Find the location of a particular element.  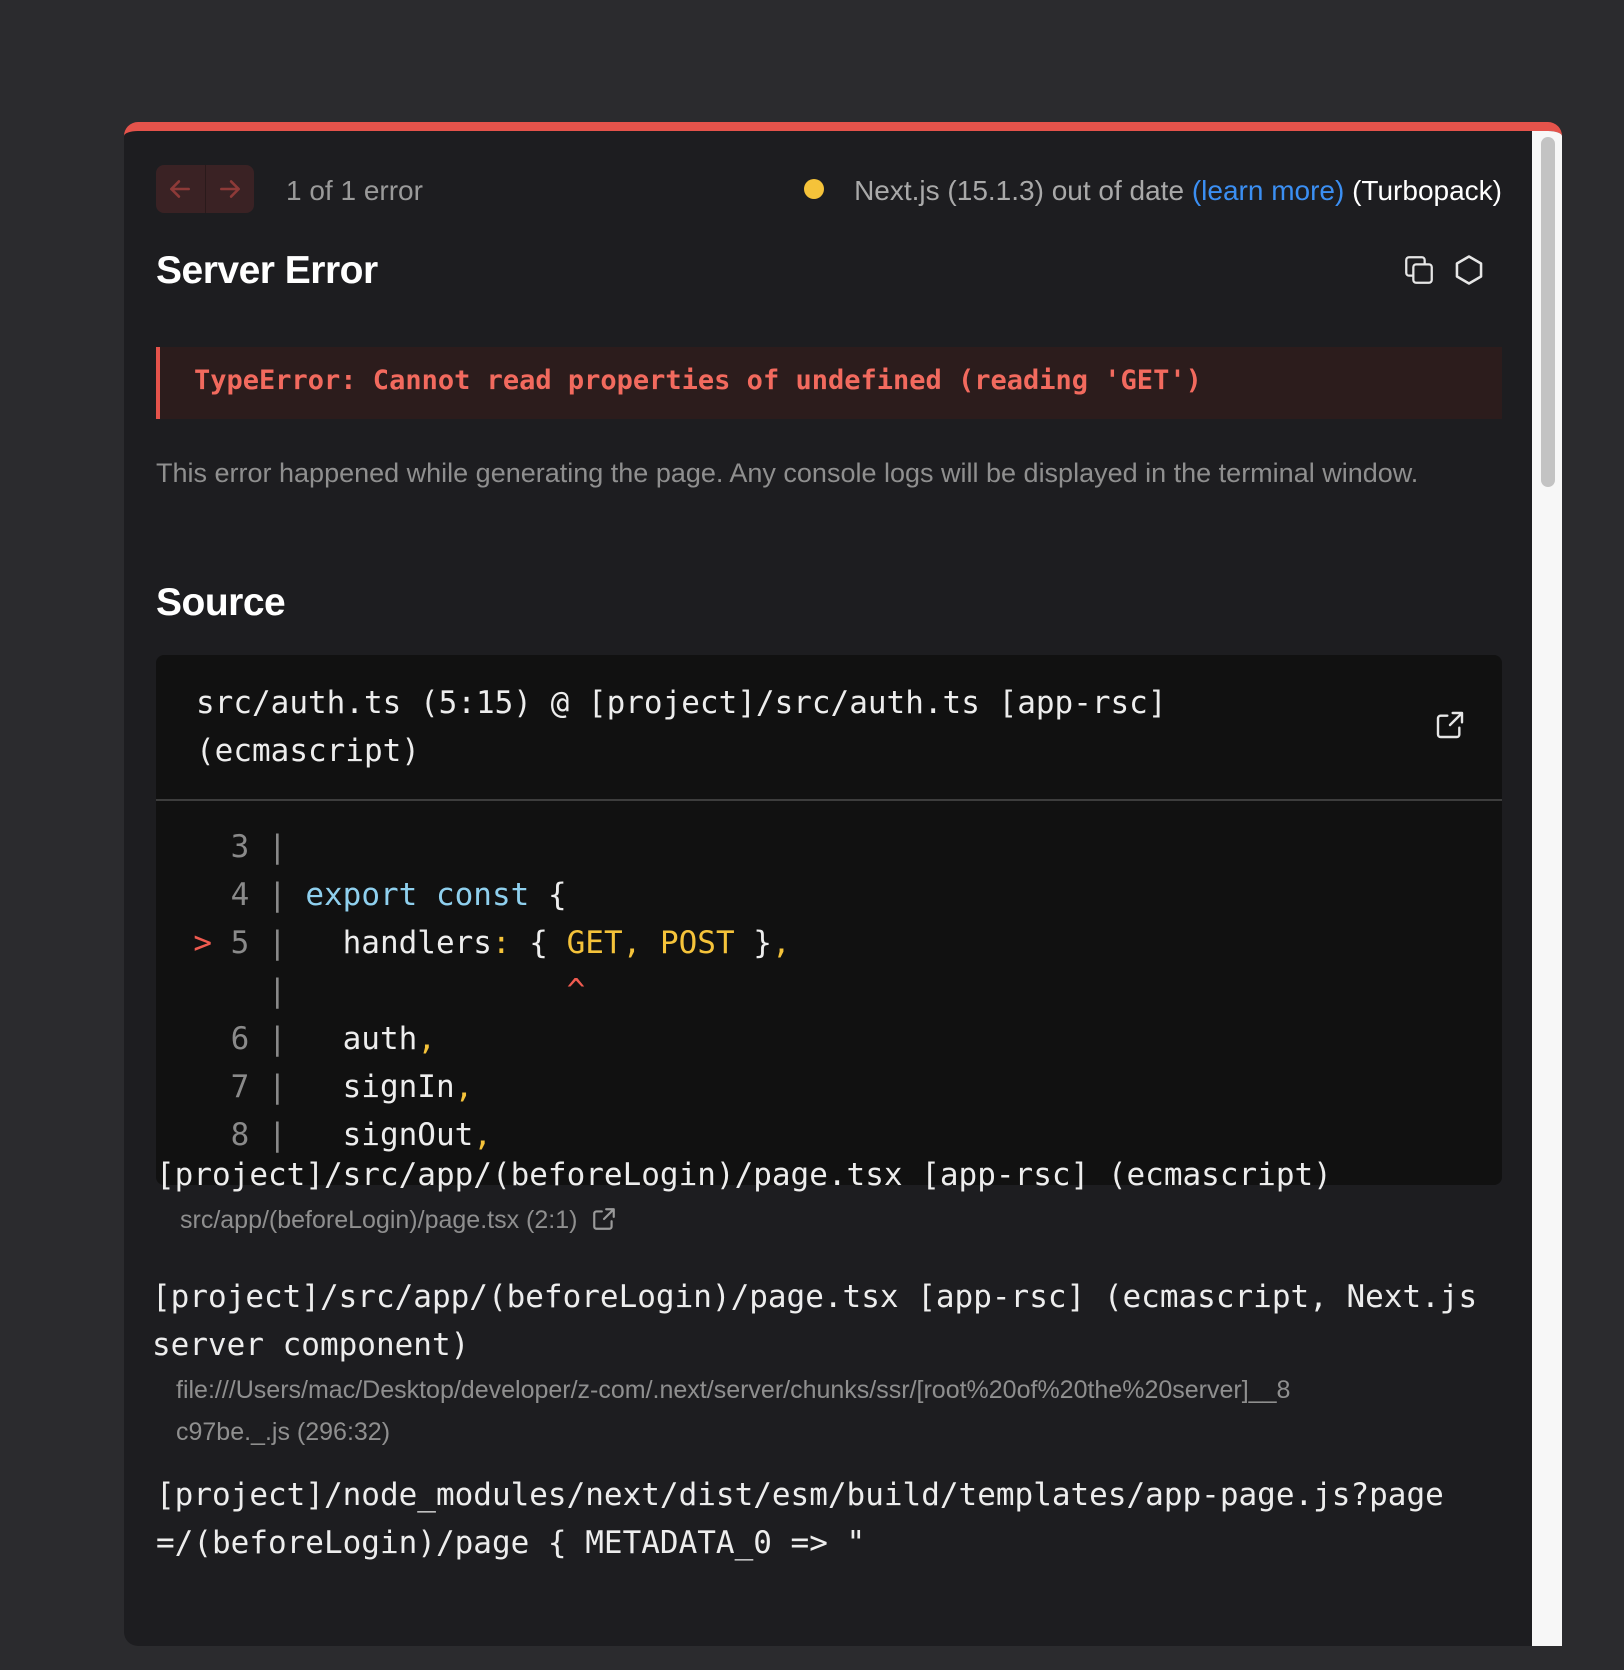

code-token: const is located at coordinates (482, 895).